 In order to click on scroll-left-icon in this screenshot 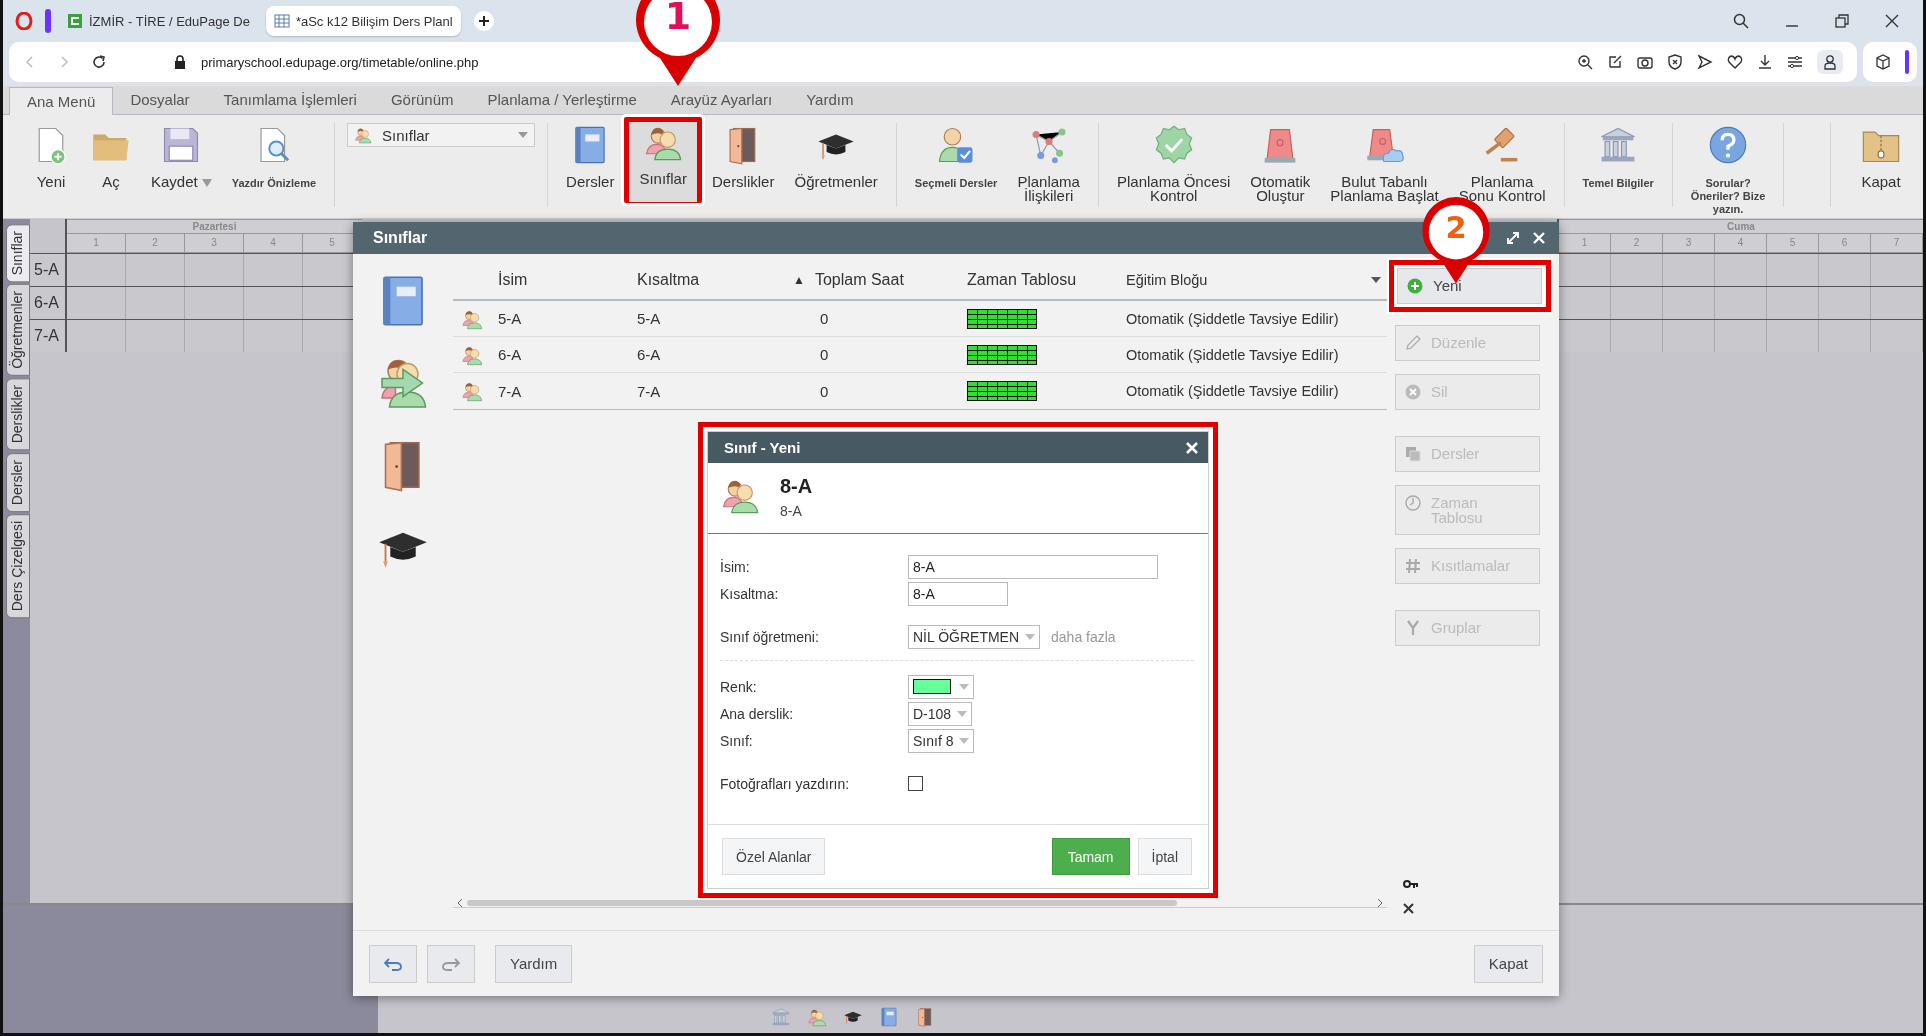, I will do `click(460, 902)`.